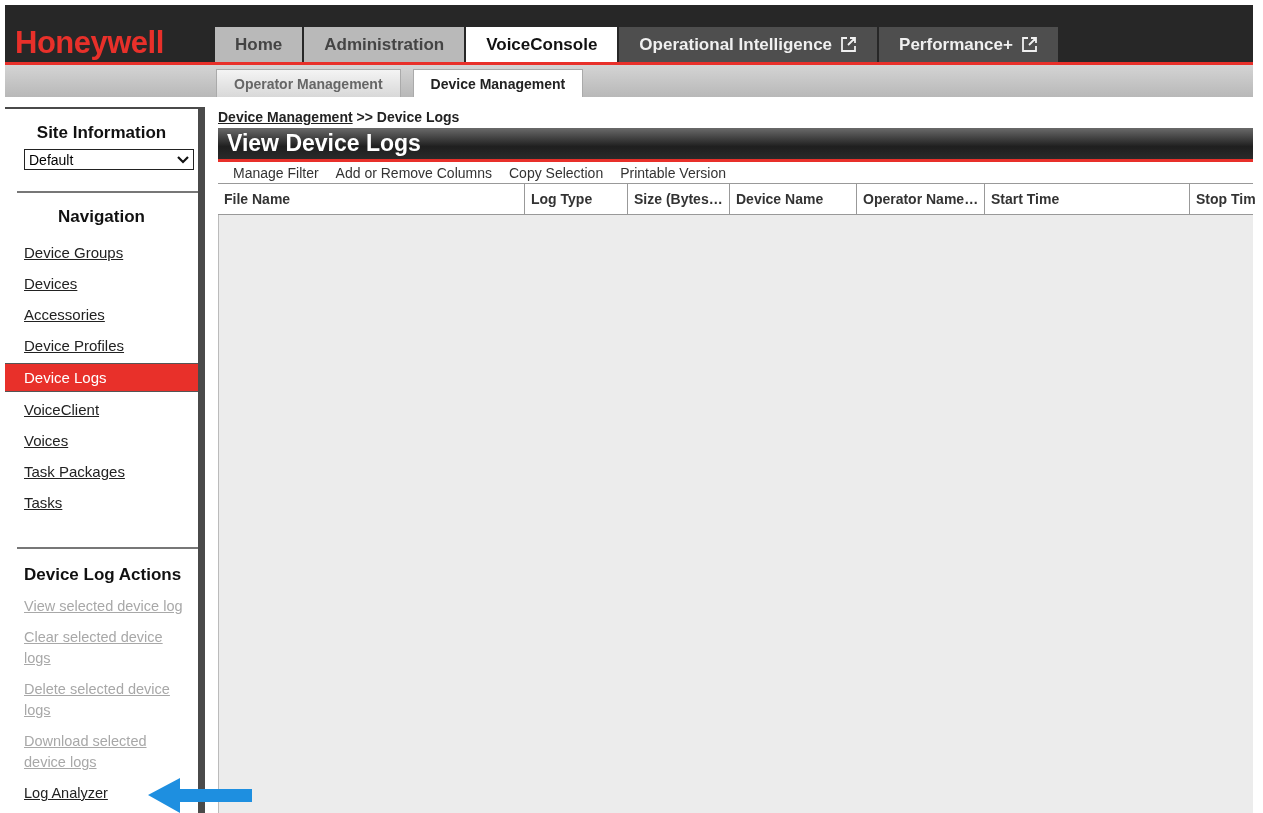  Describe the element at coordinates (101, 314) in the screenshot. I see `nav-link: Accessories` at that location.